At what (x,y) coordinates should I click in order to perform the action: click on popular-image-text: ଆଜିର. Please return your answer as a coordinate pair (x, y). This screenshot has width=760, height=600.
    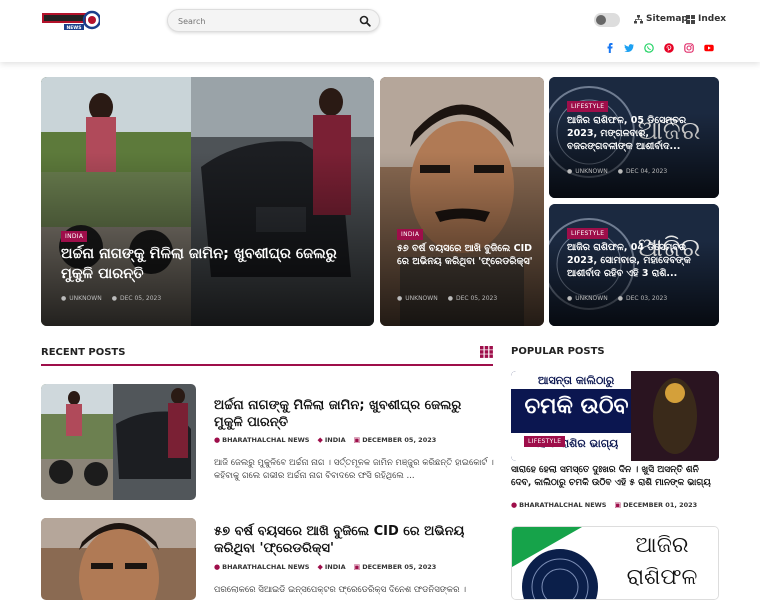
    Looking at the image, I should click on (662, 545).